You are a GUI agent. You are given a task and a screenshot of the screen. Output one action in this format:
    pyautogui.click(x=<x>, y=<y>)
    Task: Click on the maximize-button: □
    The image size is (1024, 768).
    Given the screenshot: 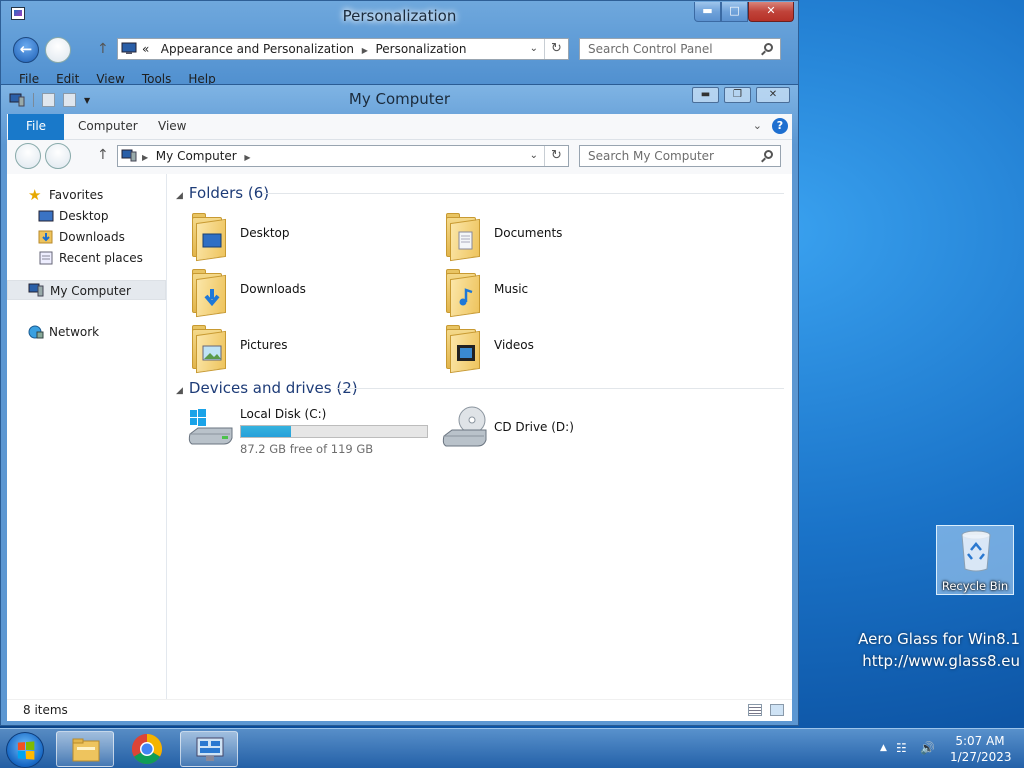 What is the action you would take?
    pyautogui.click(x=734, y=12)
    